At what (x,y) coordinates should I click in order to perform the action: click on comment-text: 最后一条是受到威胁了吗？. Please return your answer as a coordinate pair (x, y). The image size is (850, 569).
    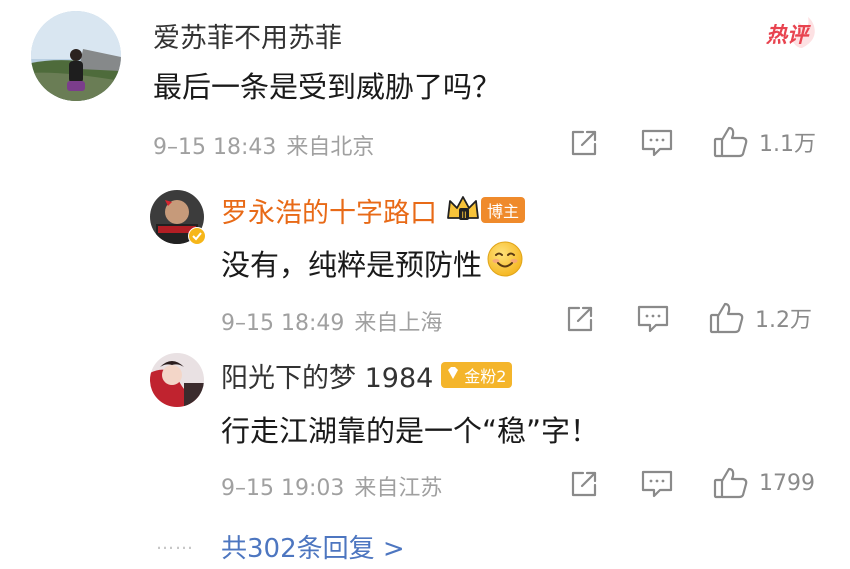
    Looking at the image, I should click on (327, 87).